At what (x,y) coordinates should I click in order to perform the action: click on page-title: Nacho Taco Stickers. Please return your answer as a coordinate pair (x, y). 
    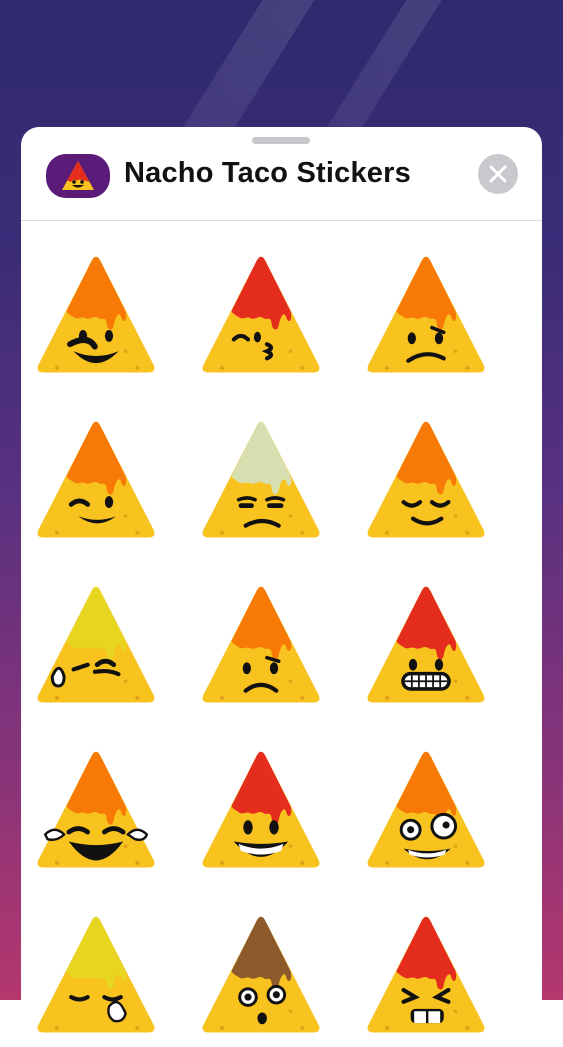
    Looking at the image, I should click on (267, 173).